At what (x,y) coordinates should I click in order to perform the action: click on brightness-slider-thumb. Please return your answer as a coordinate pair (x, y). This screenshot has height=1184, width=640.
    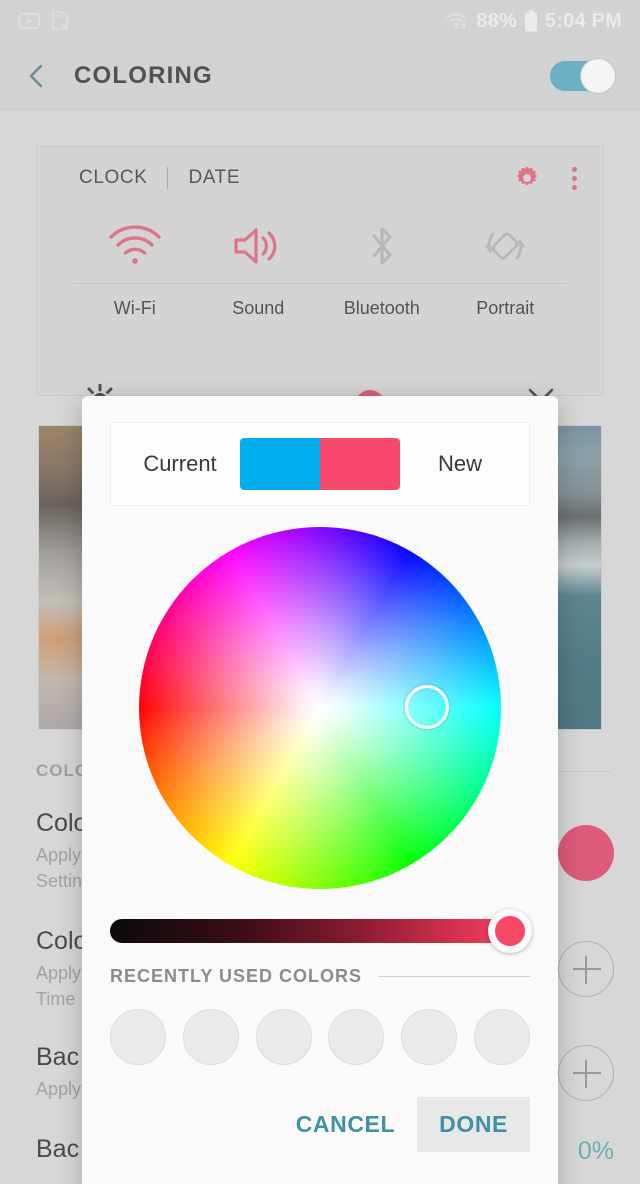
    Looking at the image, I should click on (510, 931).